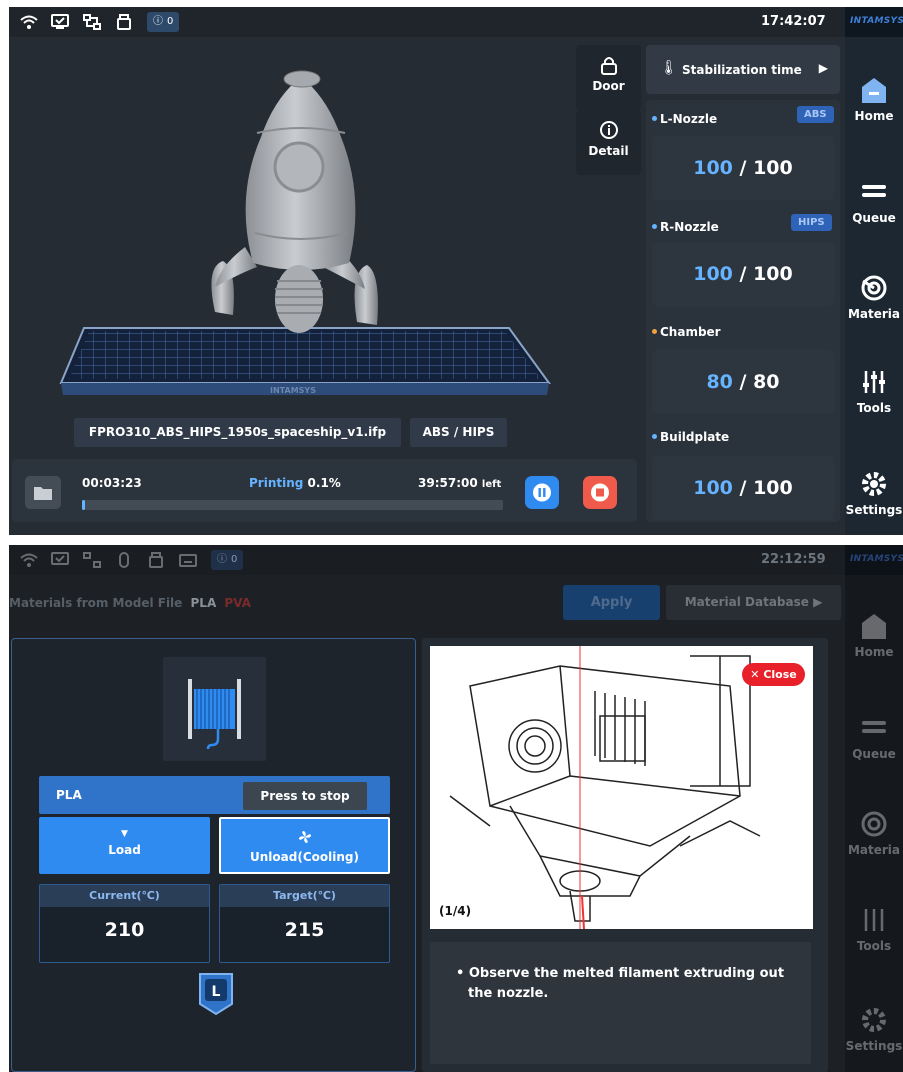  I want to click on clock: 22:12:59, so click(793, 559).